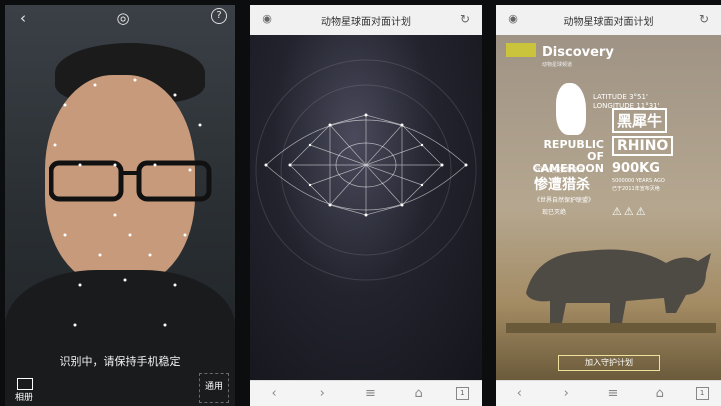 This screenshot has width=721, height=406. What do you see at coordinates (560, 170) in the screenshot?
I see `cause-text: 因人类捕猎等原因` at bounding box center [560, 170].